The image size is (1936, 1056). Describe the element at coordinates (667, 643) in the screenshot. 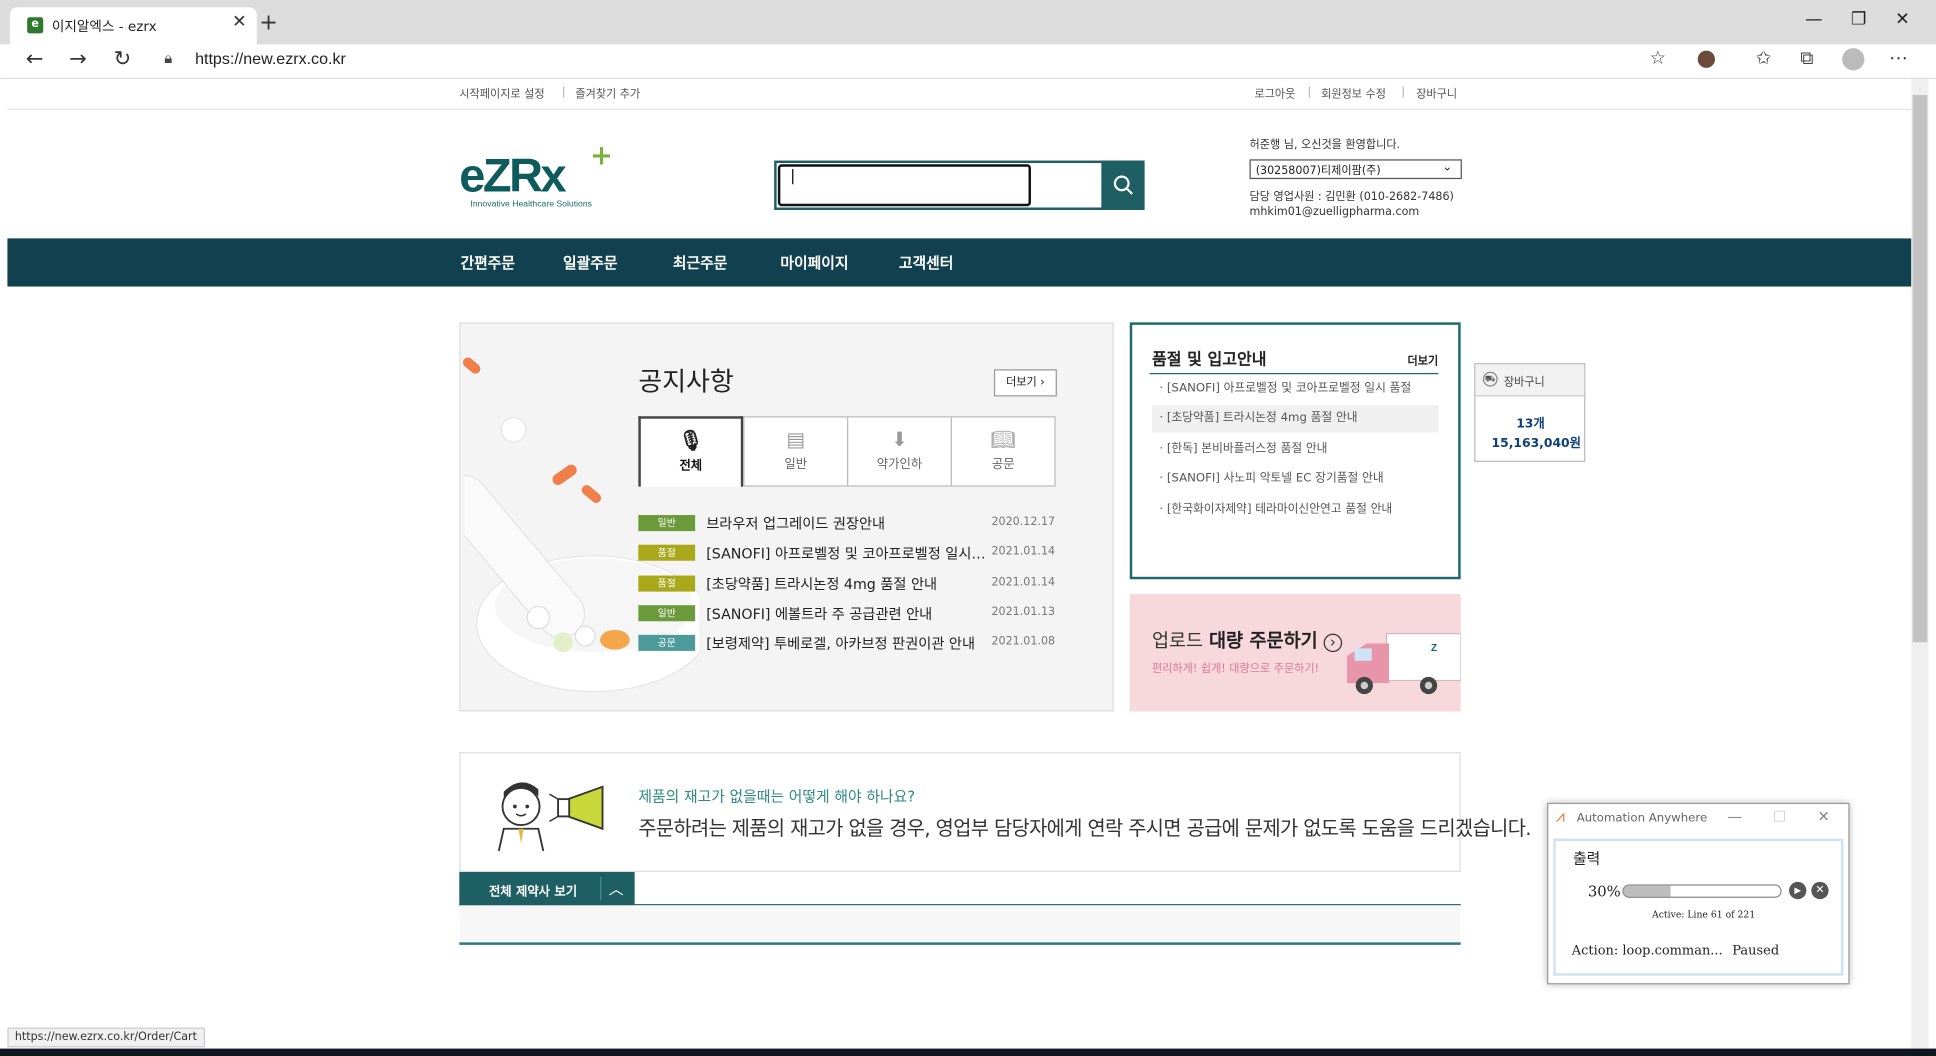

I see `notice-category-badge: 공문` at that location.